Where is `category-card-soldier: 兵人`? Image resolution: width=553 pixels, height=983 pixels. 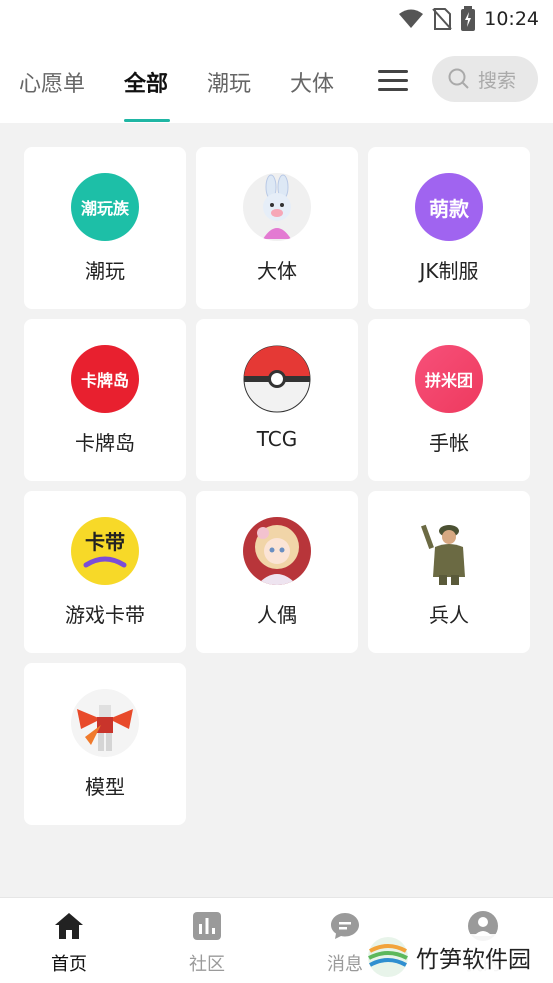
category-card-soldier: 兵人 is located at coordinates (449, 572).